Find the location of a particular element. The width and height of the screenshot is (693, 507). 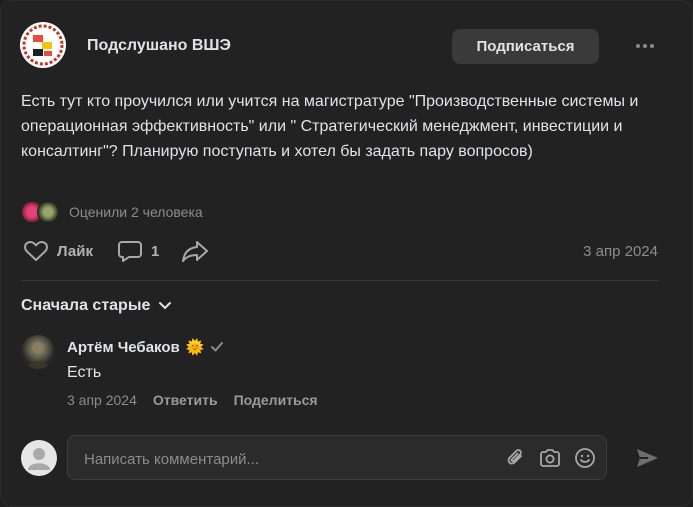

user-placeholder-icon is located at coordinates (39, 459).